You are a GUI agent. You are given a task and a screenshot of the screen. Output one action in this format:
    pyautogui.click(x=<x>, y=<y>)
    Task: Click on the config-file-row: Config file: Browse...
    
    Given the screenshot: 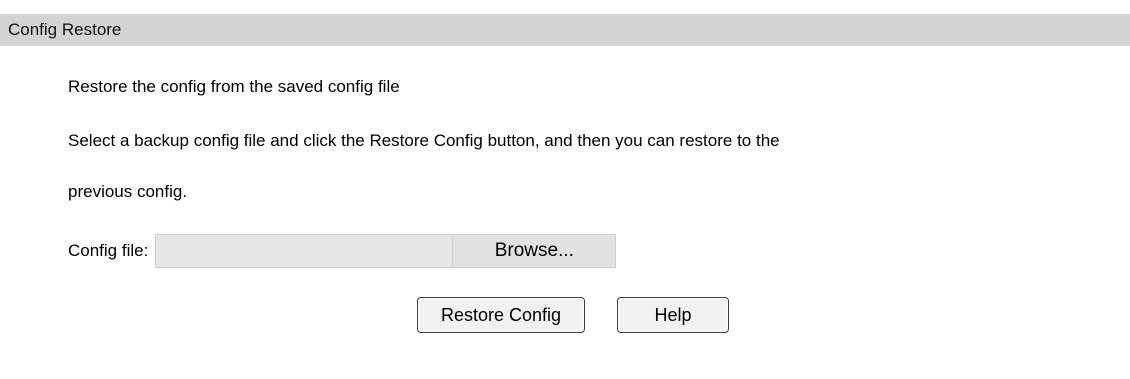 What is the action you would take?
    pyautogui.click(x=342, y=251)
    